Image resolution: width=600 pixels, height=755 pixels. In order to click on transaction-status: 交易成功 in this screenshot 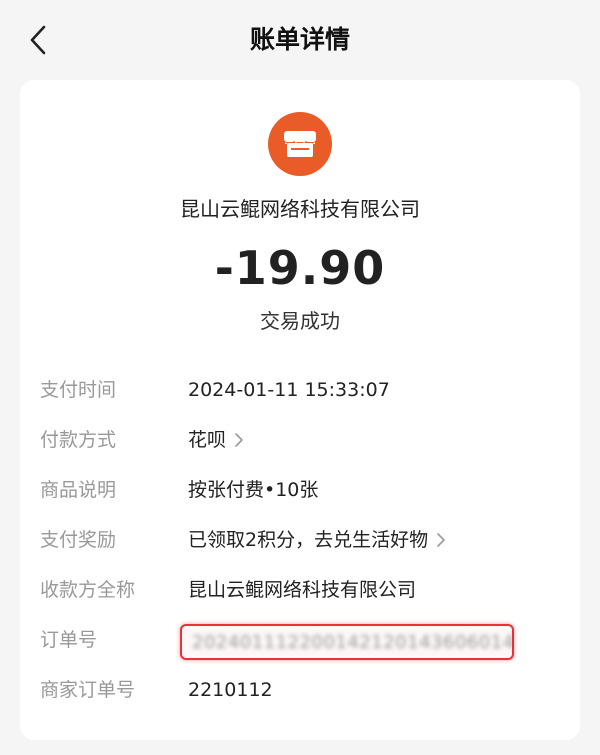, I will do `click(300, 321)`.